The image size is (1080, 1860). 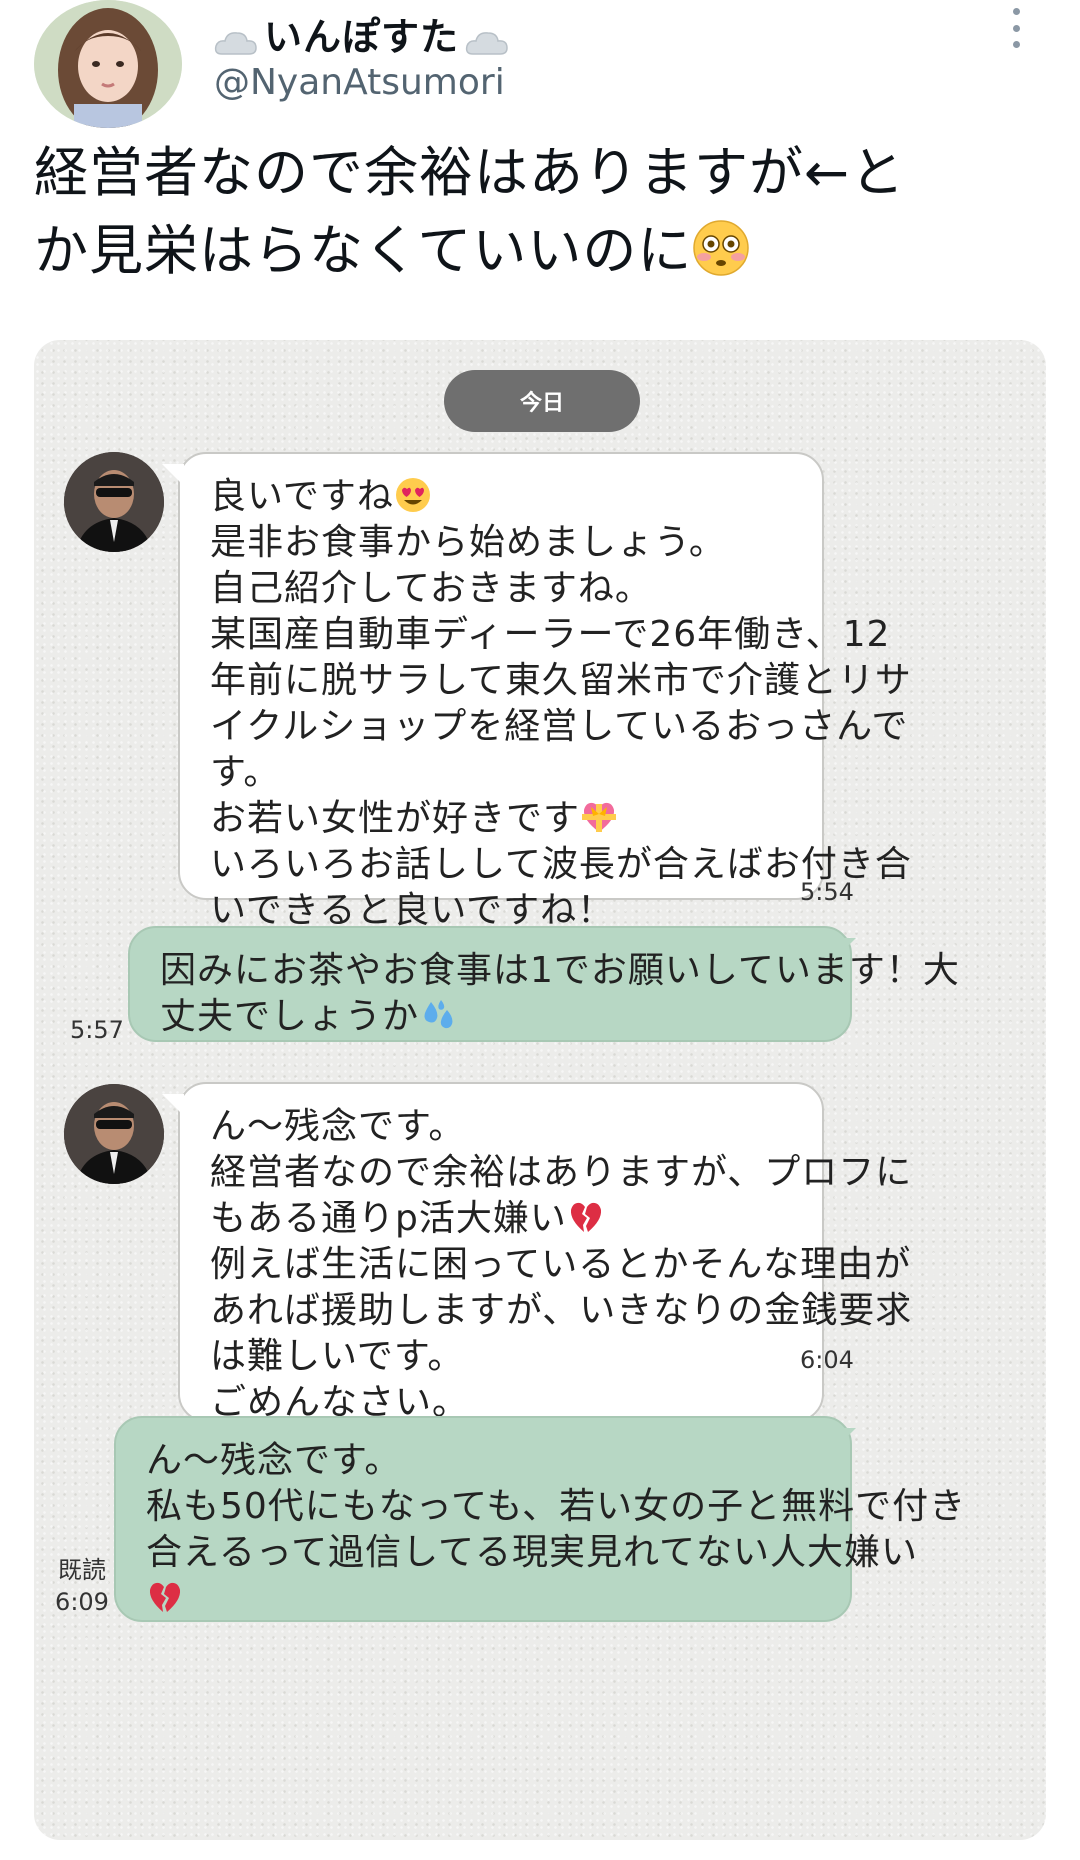 What do you see at coordinates (561, 1310) in the screenshot?
I see `message-line: あれば援助しますが、いきなりの金銭要求` at bounding box center [561, 1310].